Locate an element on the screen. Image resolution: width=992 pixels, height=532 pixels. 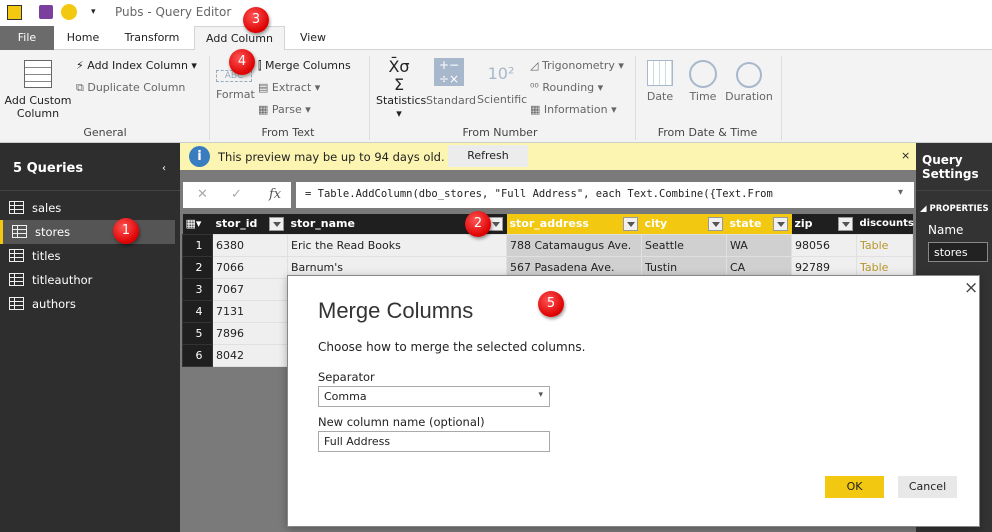
separator-select: Comma ▾ is located at coordinates (434, 396).